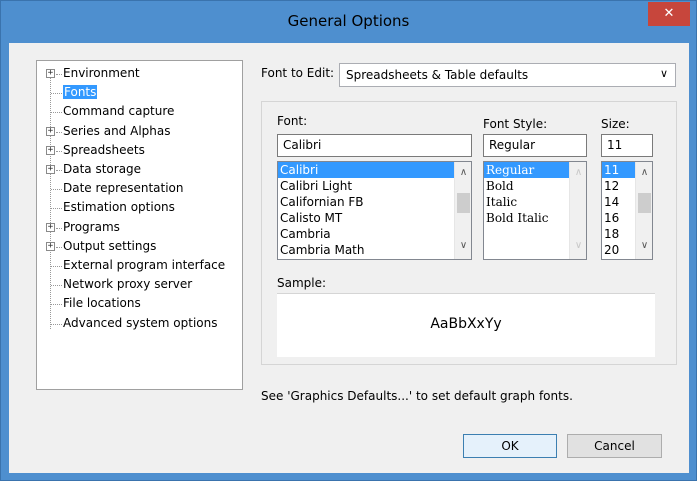  I want to click on tree-item: Command capture, so click(118, 112).